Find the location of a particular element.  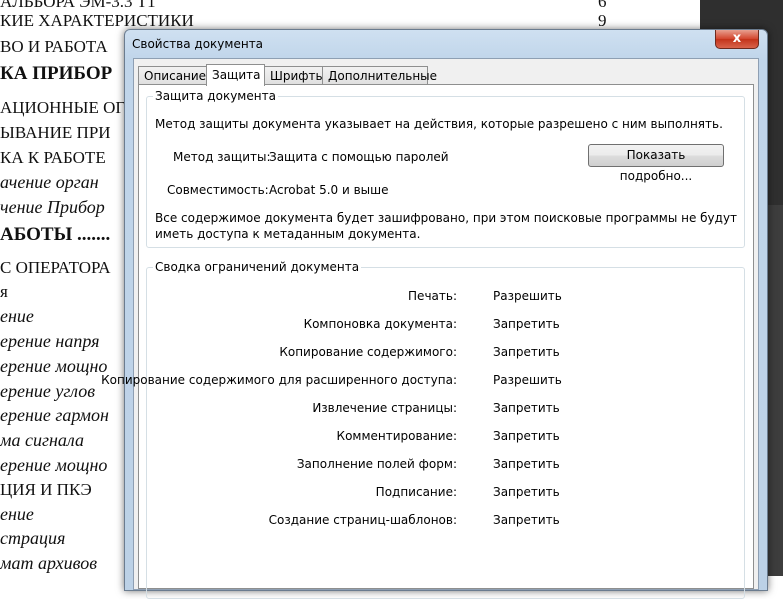

restriction-label-signing: Подписание: is located at coordinates (416, 492).